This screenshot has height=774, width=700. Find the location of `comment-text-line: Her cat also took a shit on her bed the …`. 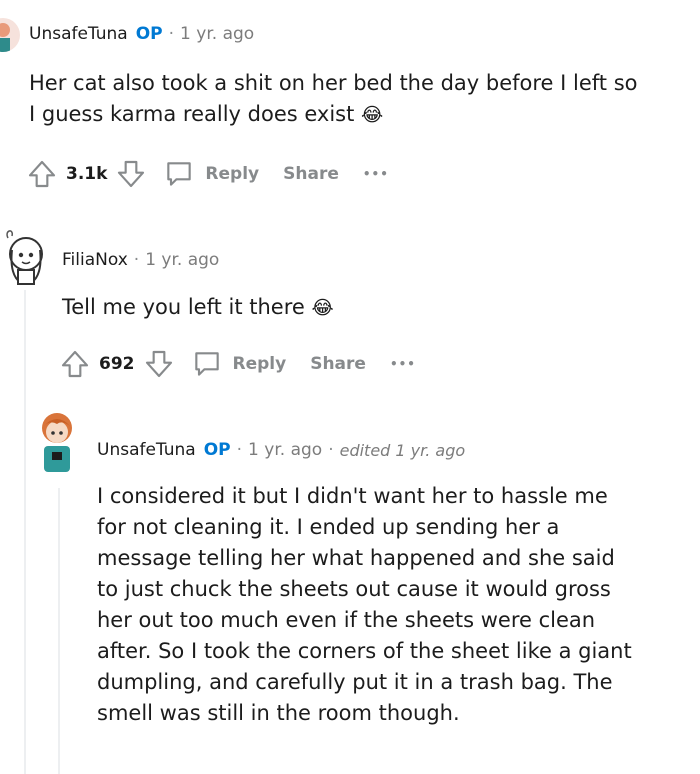

comment-text-line: Her cat also took a shit on her bed the … is located at coordinates (333, 83).